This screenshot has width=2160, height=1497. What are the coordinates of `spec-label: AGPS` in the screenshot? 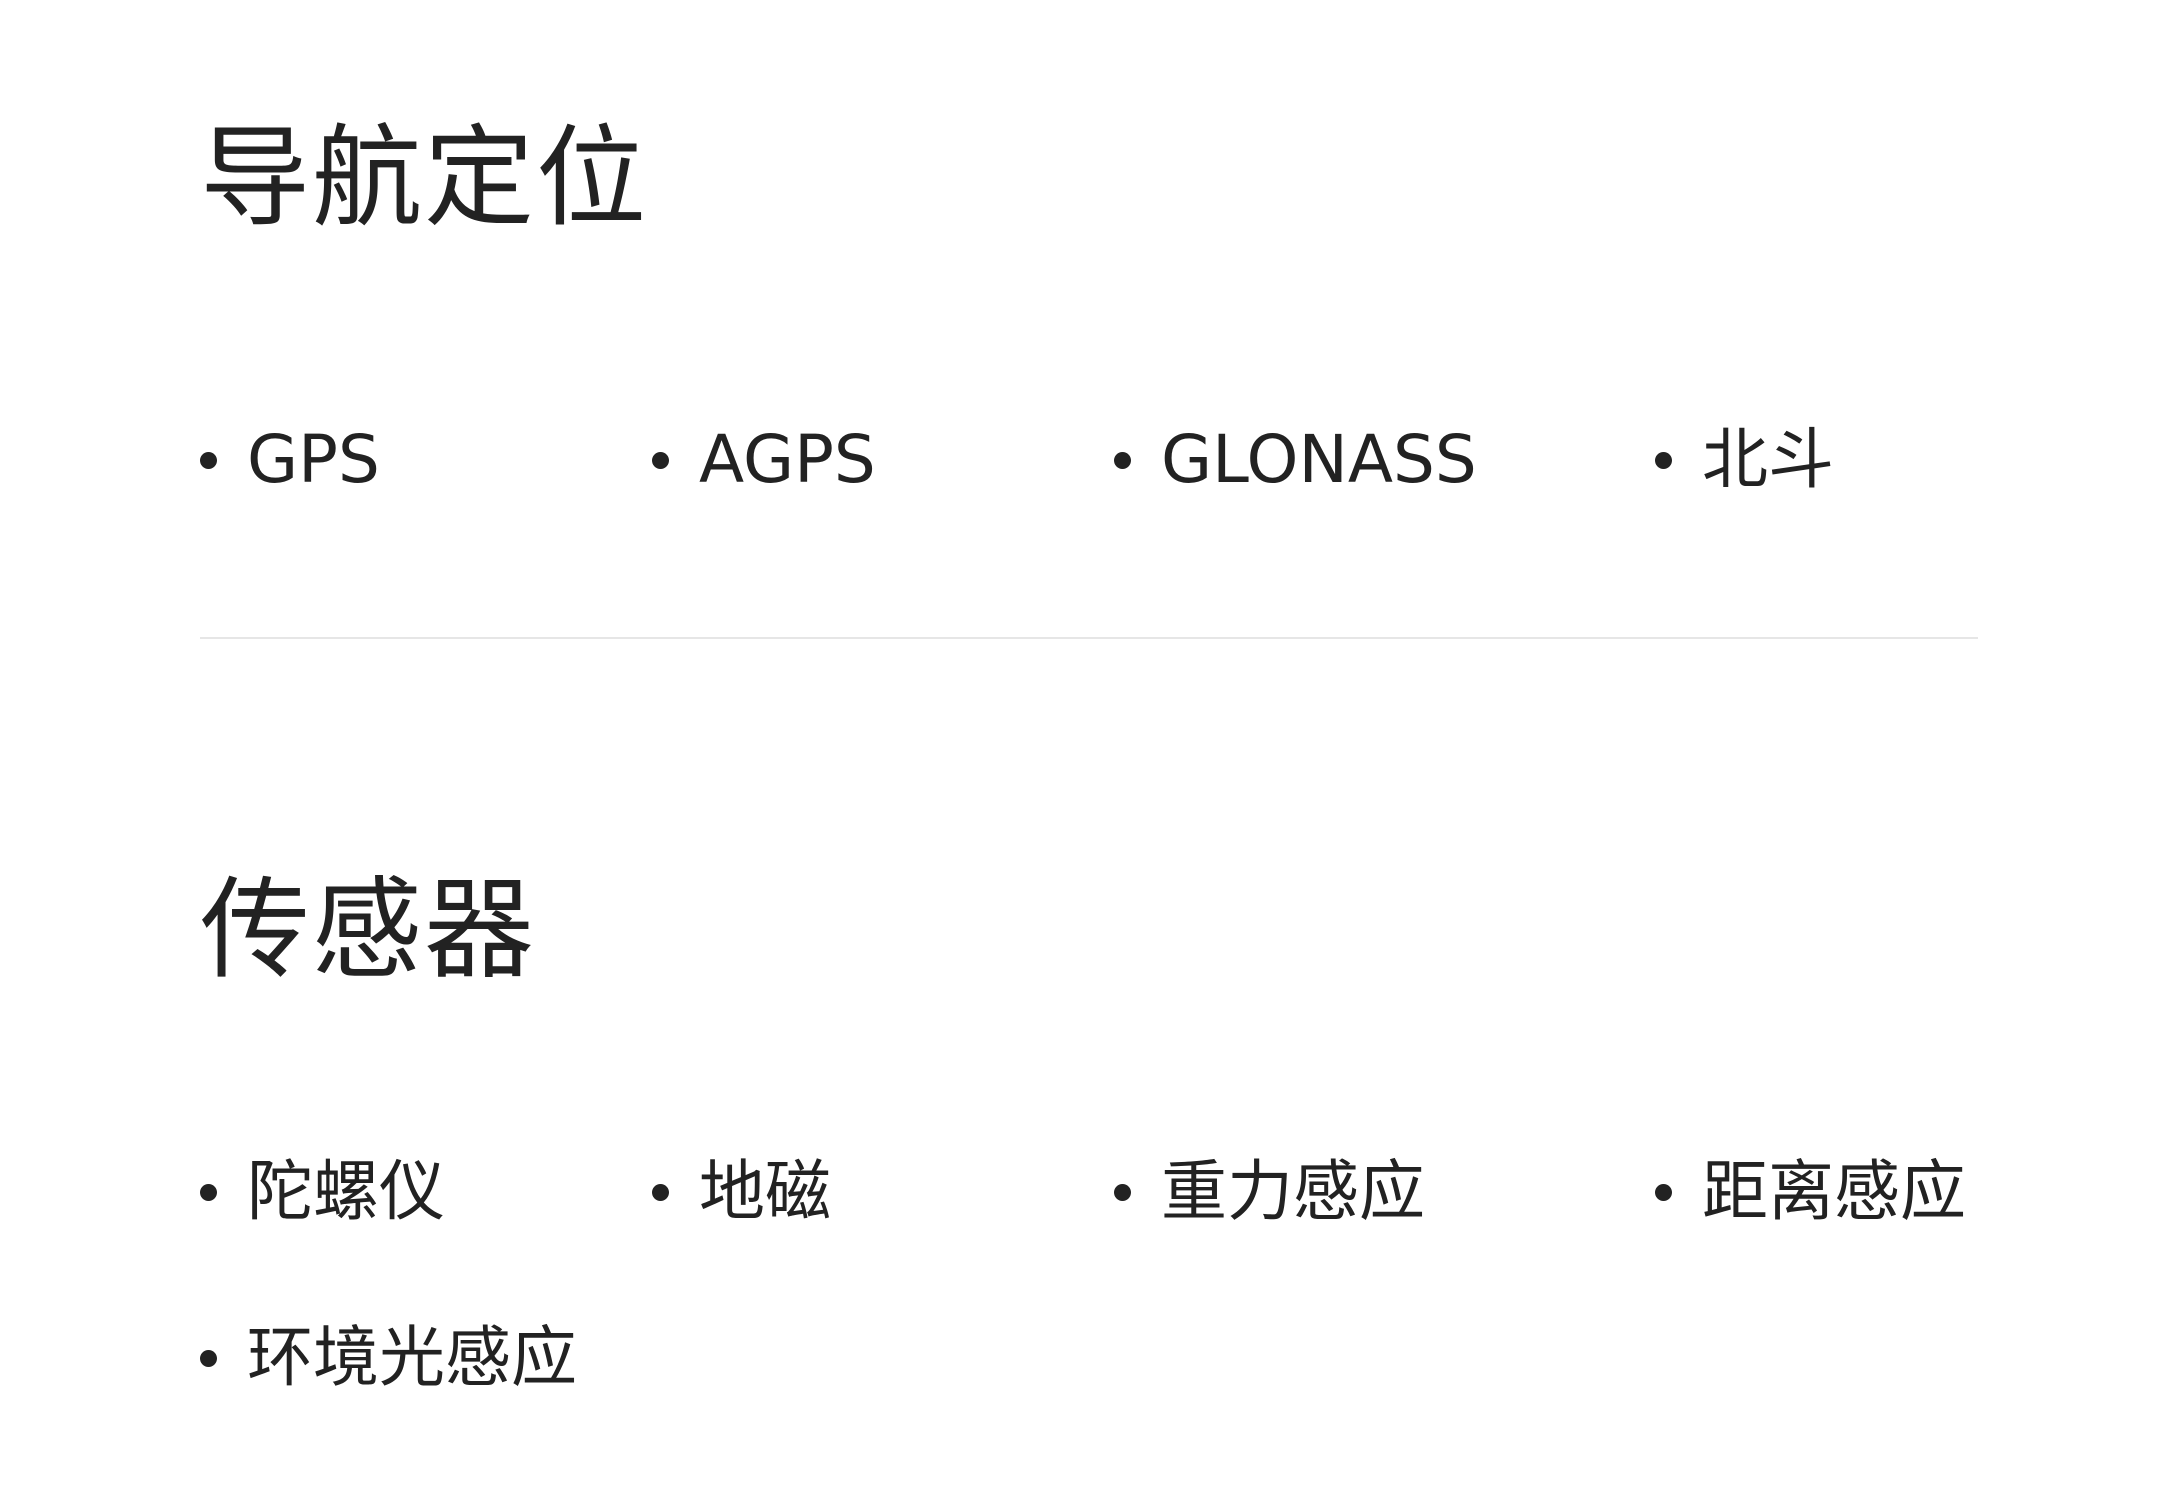 It's located at (787, 459).